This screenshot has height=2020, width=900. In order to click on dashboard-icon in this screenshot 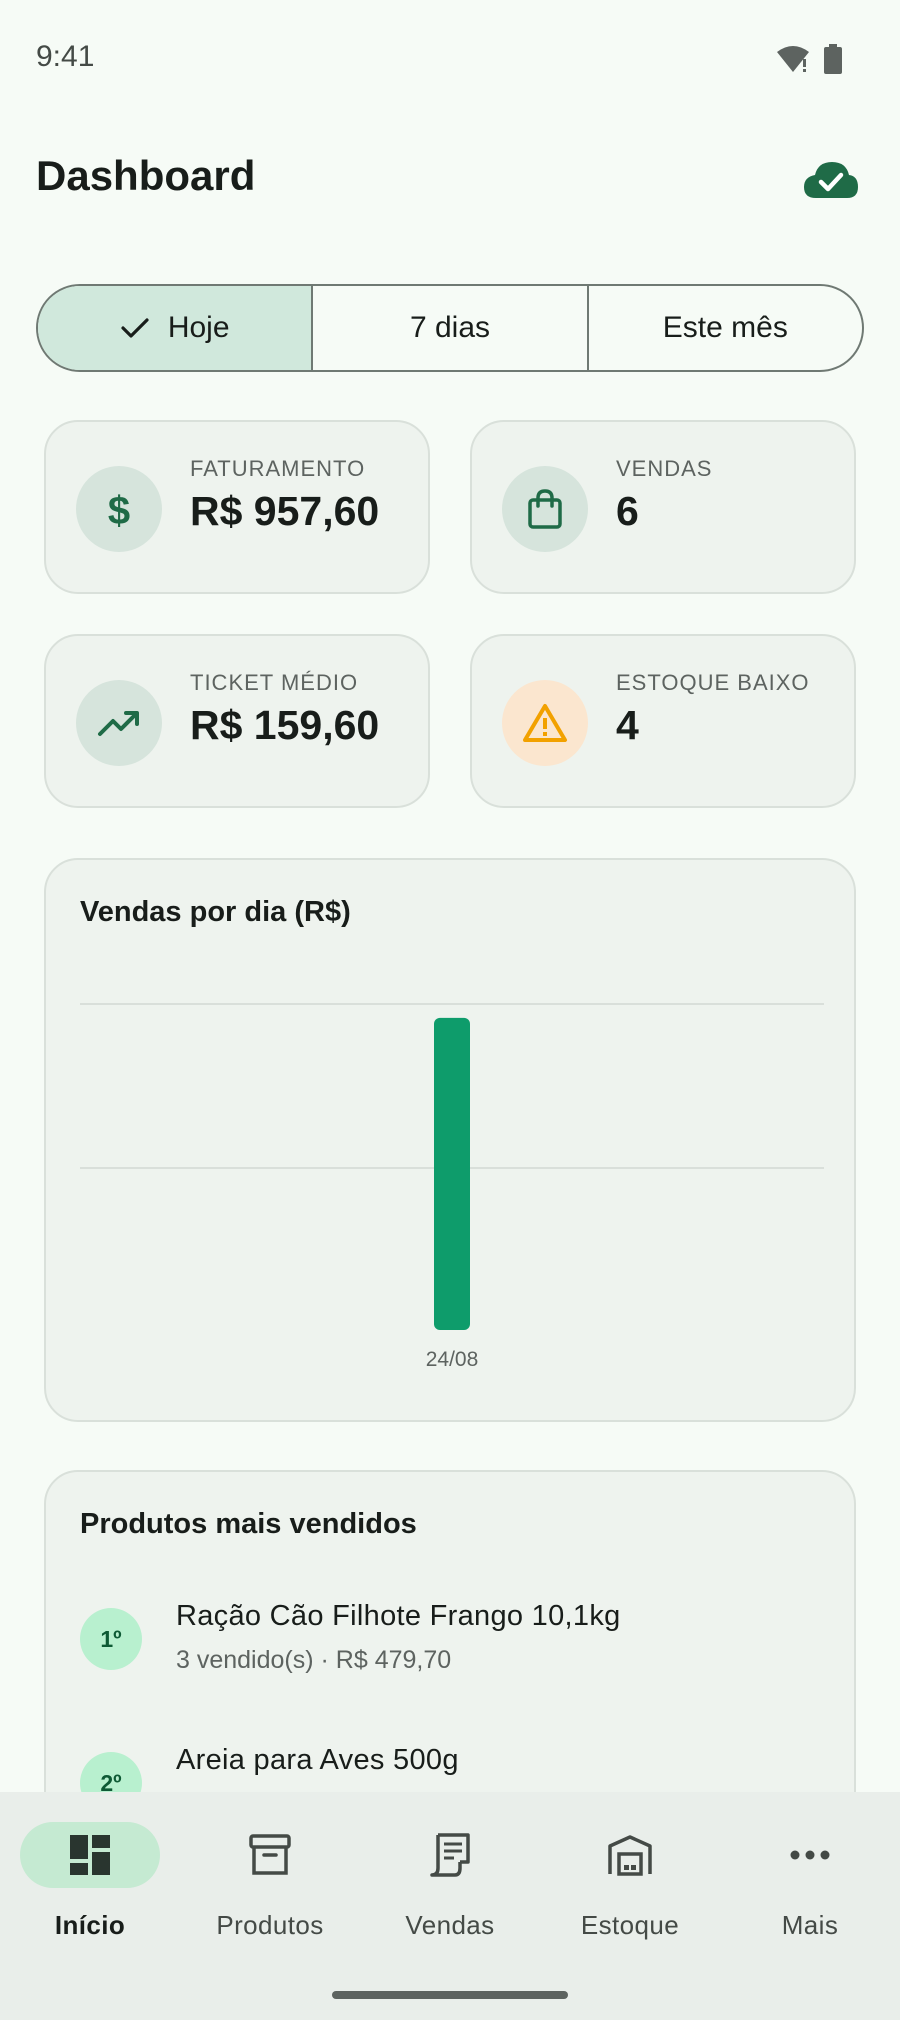, I will do `click(90, 1855)`.